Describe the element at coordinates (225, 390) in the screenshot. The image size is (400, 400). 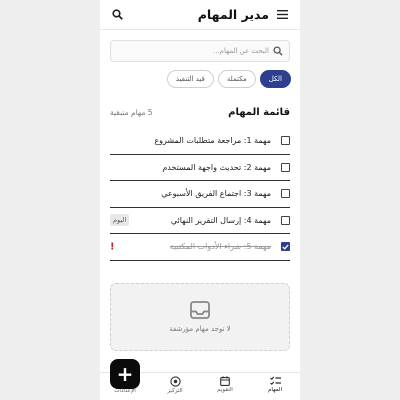
I see `nav-calendar-label: التقويم` at that location.